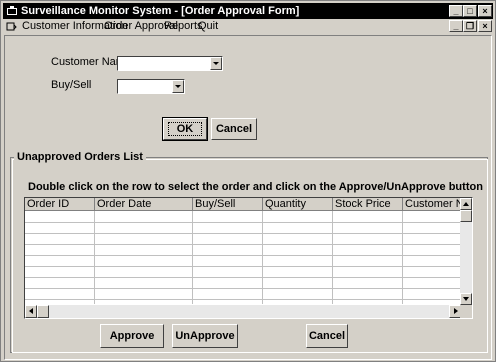 Image resolution: width=498 pixels, height=364 pixels. I want to click on vertical-scroll-thumb, so click(466, 216).